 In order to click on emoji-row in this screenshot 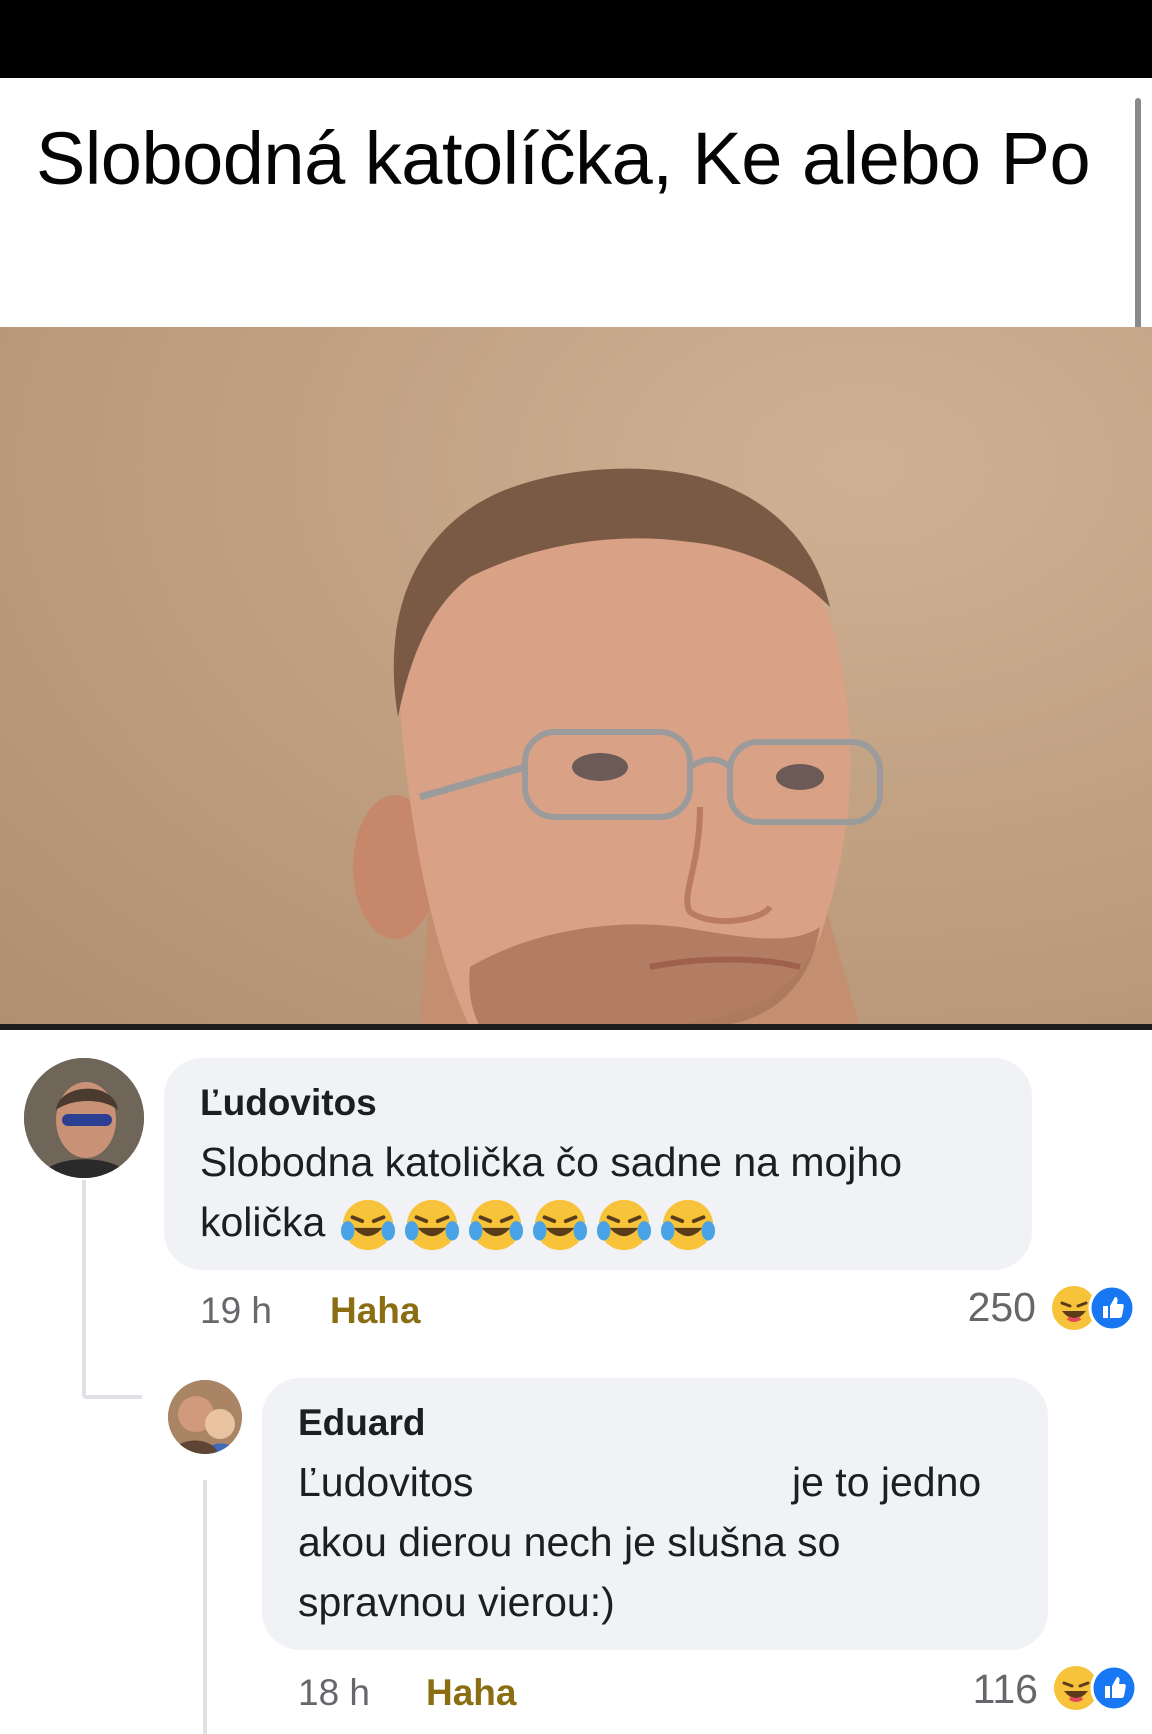, I will do `click(528, 1225)`.